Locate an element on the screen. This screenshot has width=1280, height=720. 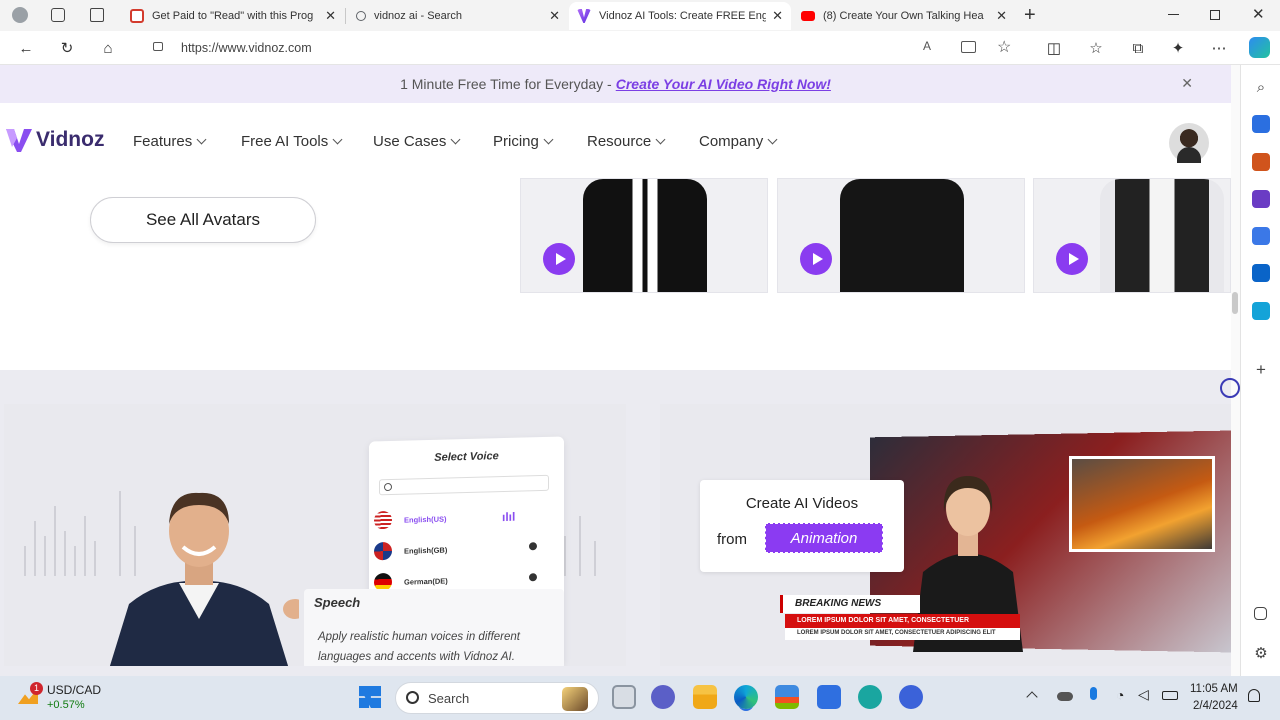
select-voice-title: Select Voice is located at coordinates (466, 457).